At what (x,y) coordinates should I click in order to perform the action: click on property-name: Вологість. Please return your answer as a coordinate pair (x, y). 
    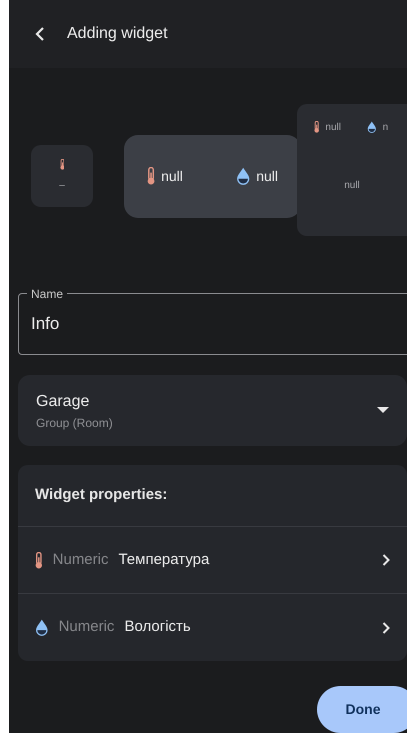
    Looking at the image, I should click on (158, 627).